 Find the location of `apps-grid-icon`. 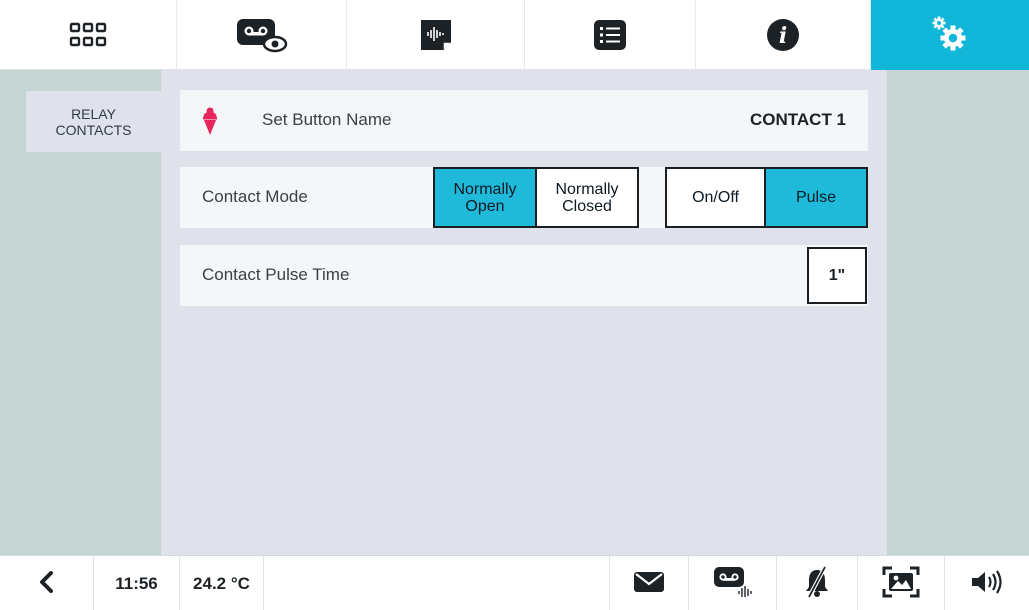

apps-grid-icon is located at coordinates (88, 35).